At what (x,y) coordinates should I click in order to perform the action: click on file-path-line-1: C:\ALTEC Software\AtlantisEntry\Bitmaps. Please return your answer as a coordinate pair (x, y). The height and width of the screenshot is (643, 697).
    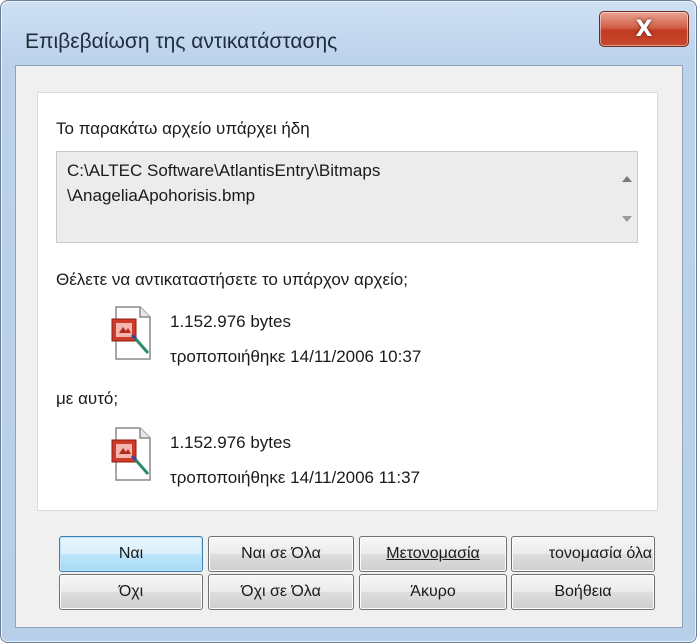
    Looking at the image, I should click on (224, 170).